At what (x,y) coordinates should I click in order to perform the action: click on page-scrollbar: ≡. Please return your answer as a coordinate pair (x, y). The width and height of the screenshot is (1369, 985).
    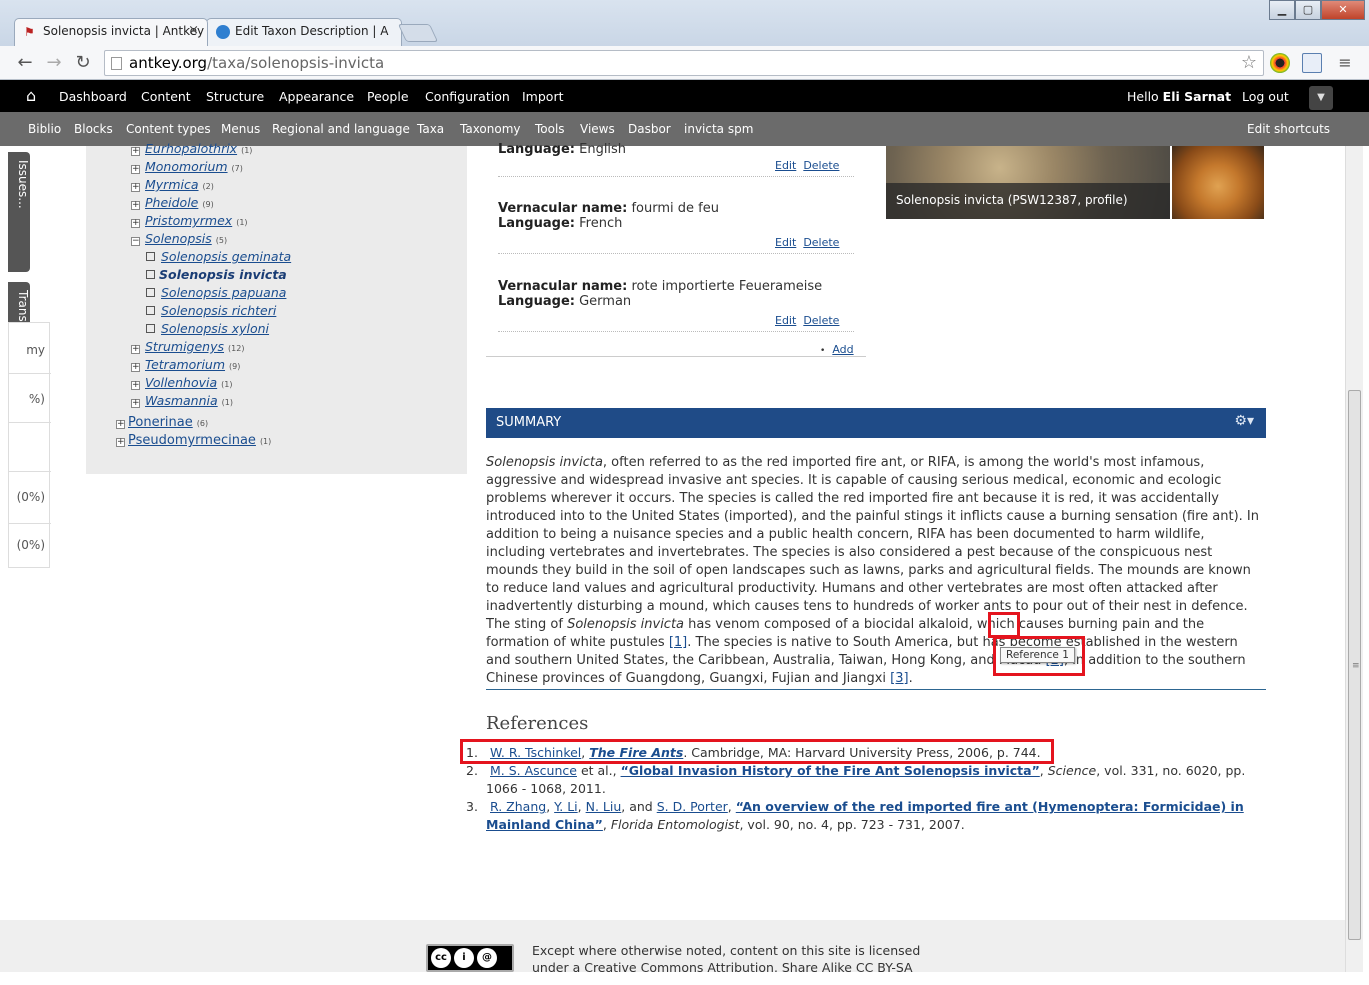
    Looking at the image, I should click on (1354, 559).